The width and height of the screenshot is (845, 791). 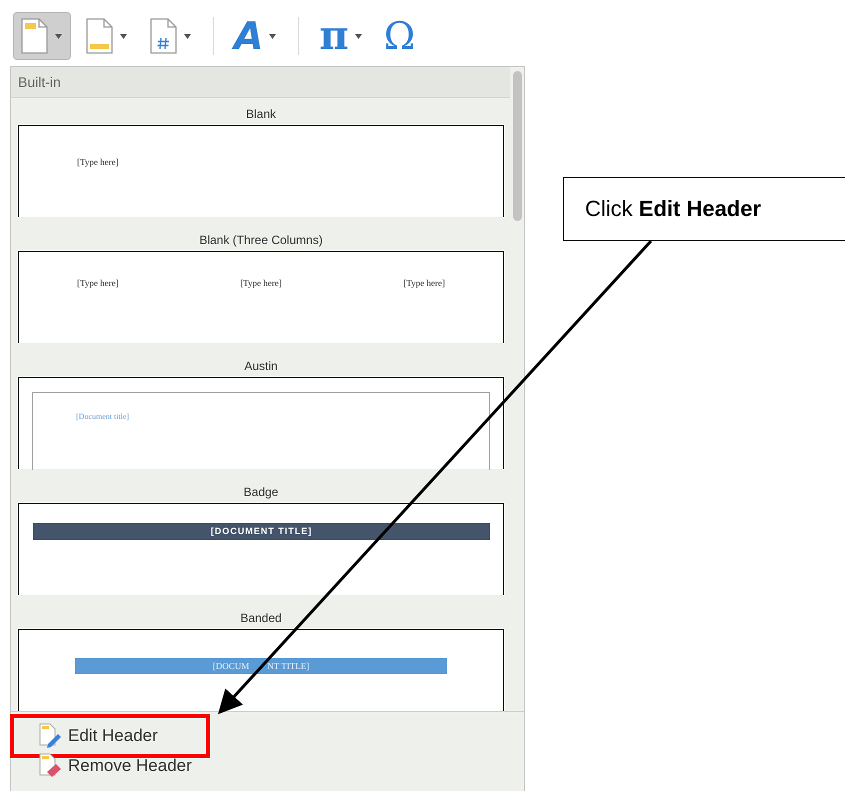 I want to click on wordart-button: A, so click(x=256, y=36).